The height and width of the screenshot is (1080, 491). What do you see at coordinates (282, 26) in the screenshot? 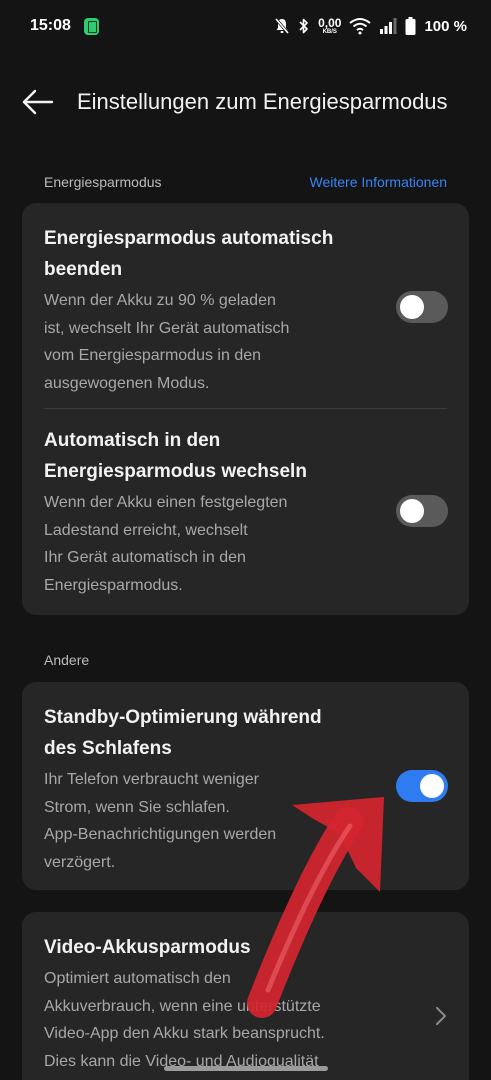
I see `mute-icon` at bounding box center [282, 26].